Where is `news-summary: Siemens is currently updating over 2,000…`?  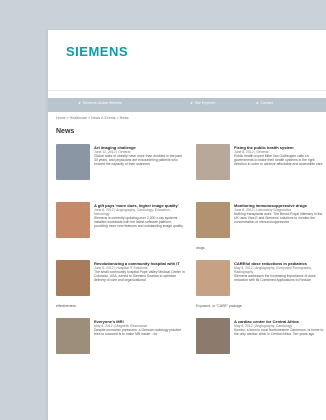 news-summary: Siemens is currently updating over 2,000… is located at coordinates (139, 222).